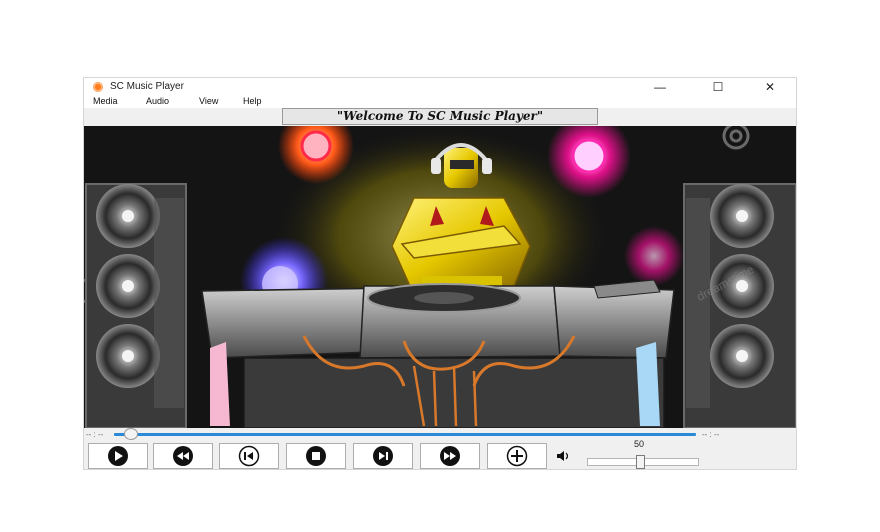 This screenshot has height=532, width=880. Describe the element at coordinates (157, 101) in the screenshot. I see `menu-audio: Audio` at that location.